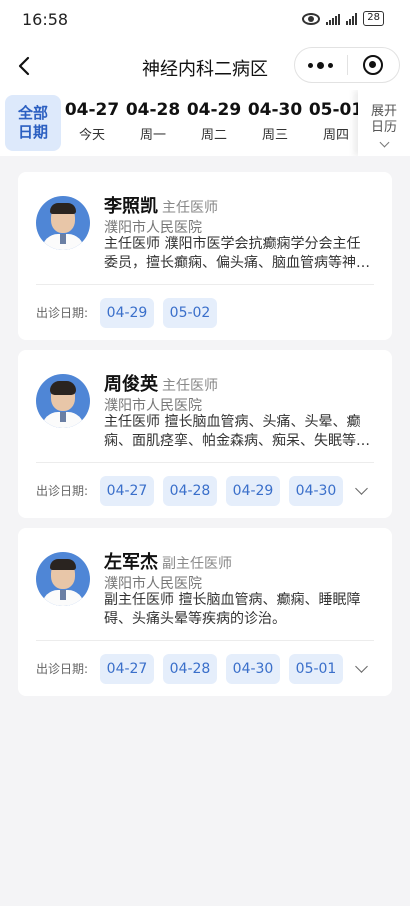  What do you see at coordinates (131, 206) in the screenshot?
I see `doctor-name: 李照凯` at bounding box center [131, 206].